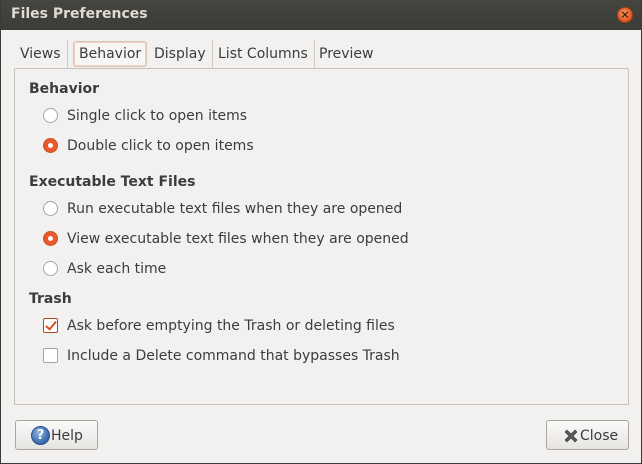  Describe the element at coordinates (625, 15) in the screenshot. I see `window-close-icon: ×` at that location.